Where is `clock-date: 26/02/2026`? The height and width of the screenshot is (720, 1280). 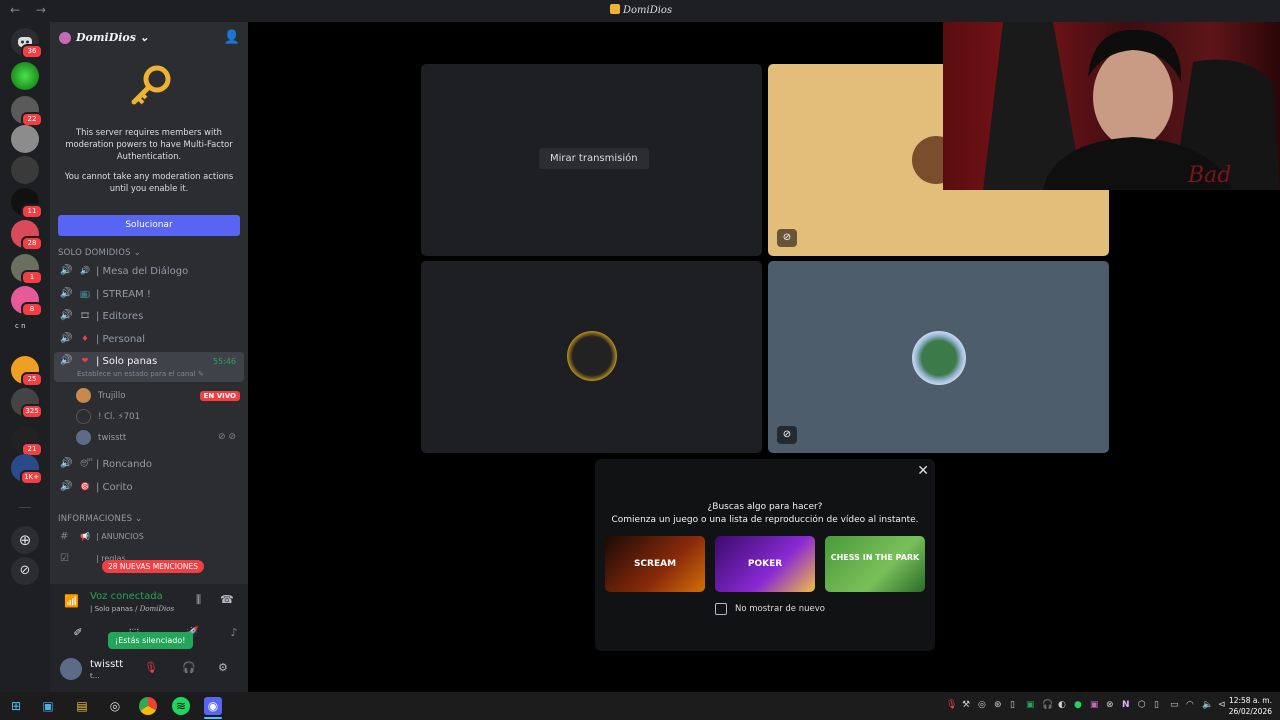
clock-date: 26/02/2026 is located at coordinates (1250, 711).